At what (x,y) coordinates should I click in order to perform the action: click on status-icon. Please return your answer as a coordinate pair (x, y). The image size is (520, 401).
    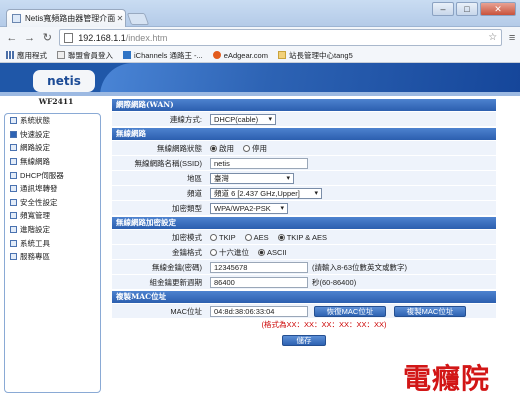
    Looking at the image, I should click on (13, 121).